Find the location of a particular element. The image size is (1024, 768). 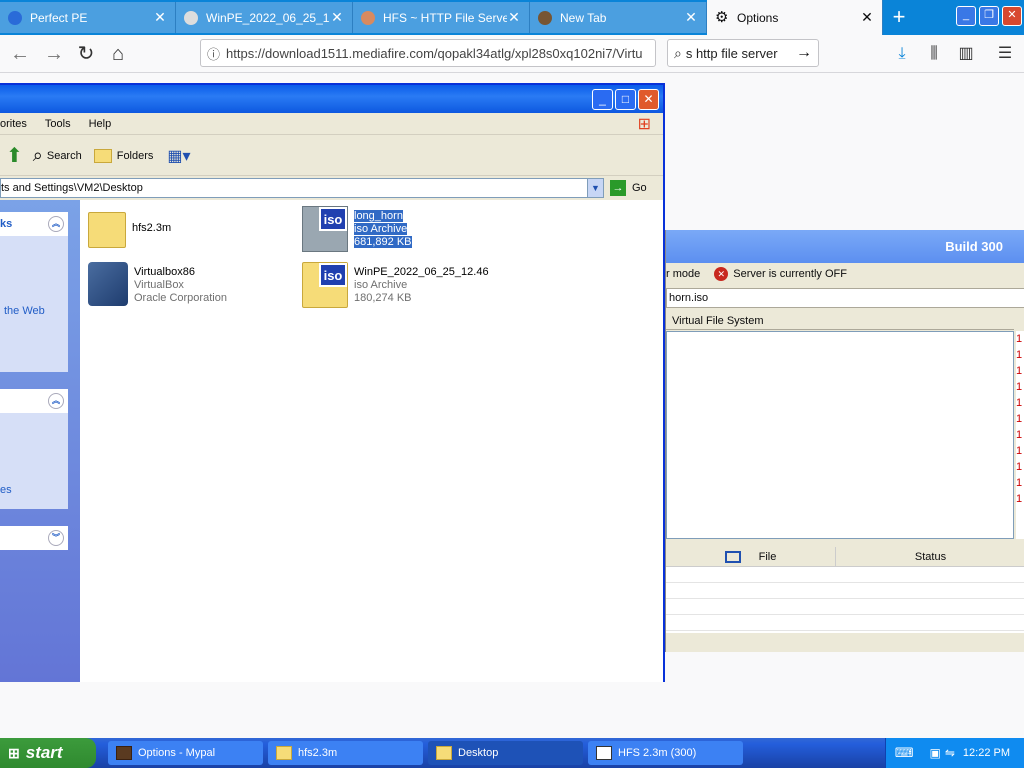

back-button: ← is located at coordinates (20, 54).